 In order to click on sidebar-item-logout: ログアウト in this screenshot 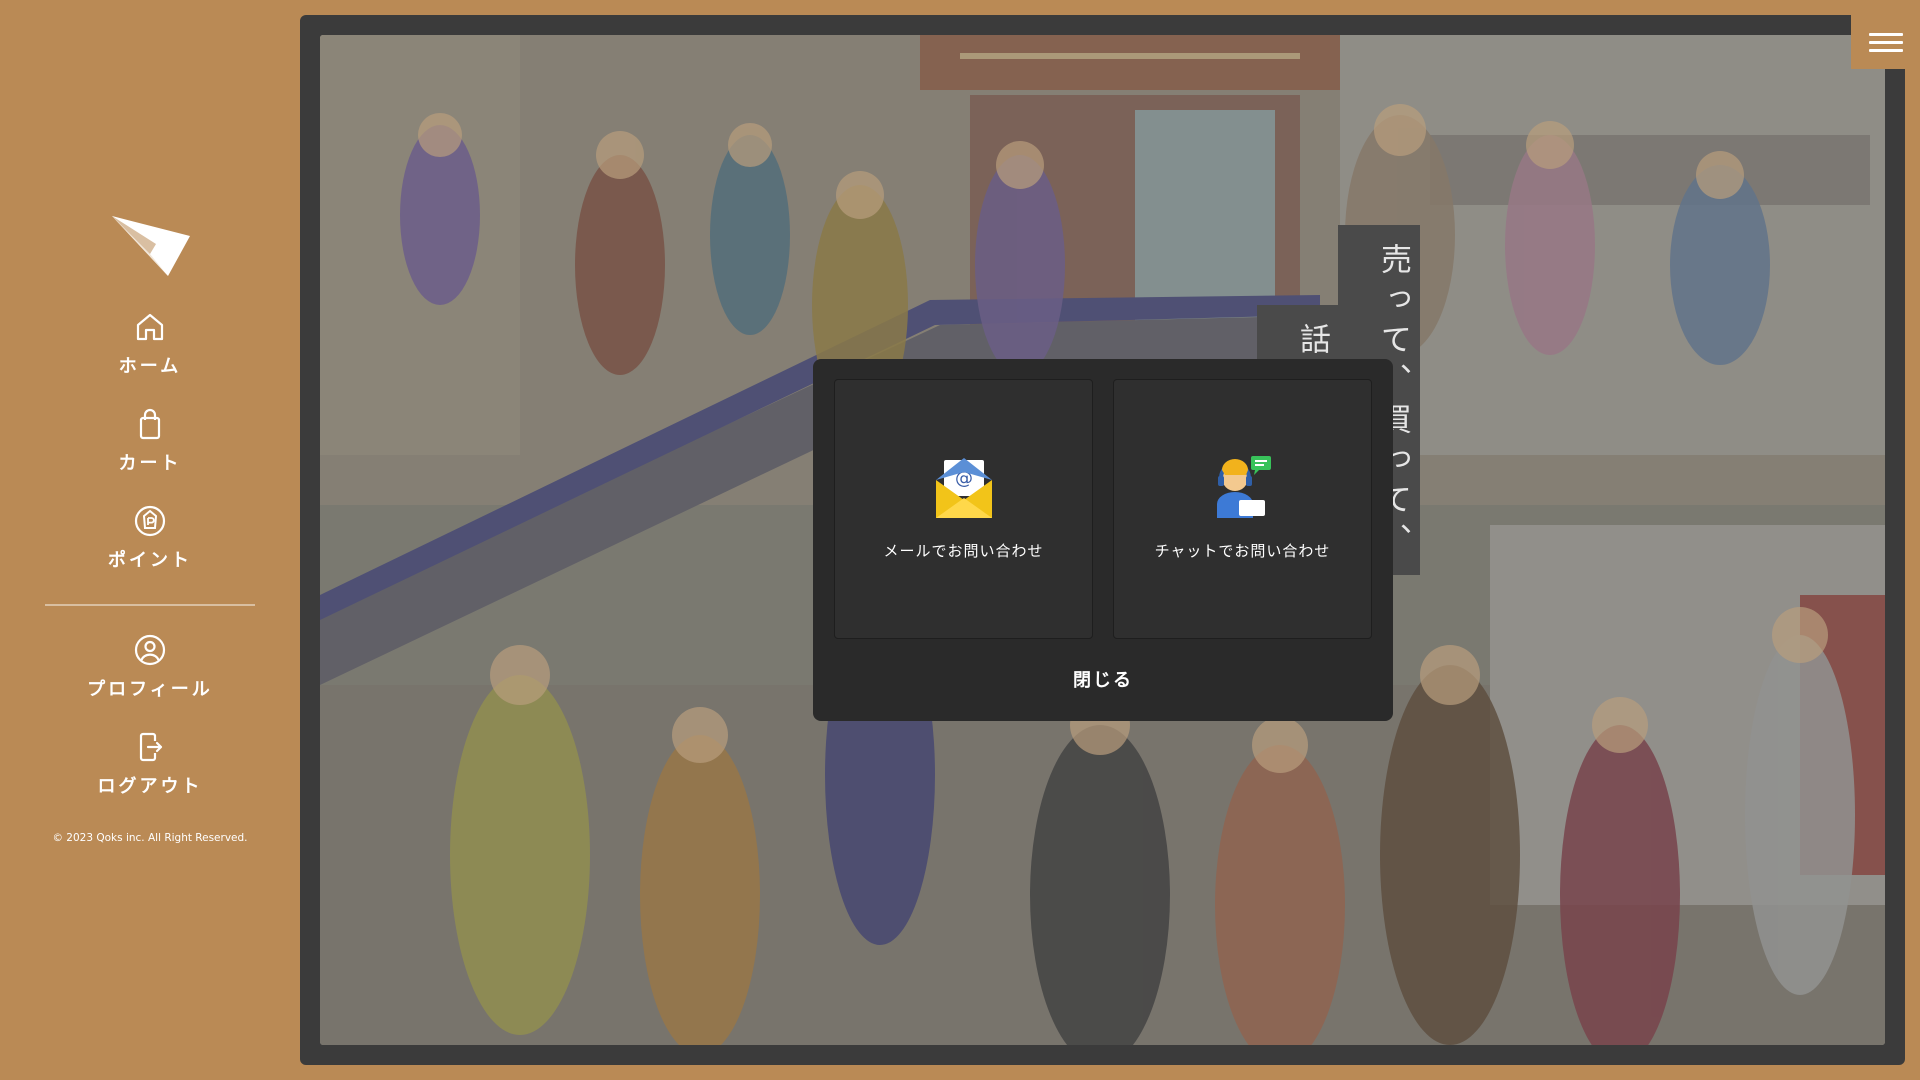, I will do `click(150, 770)`.